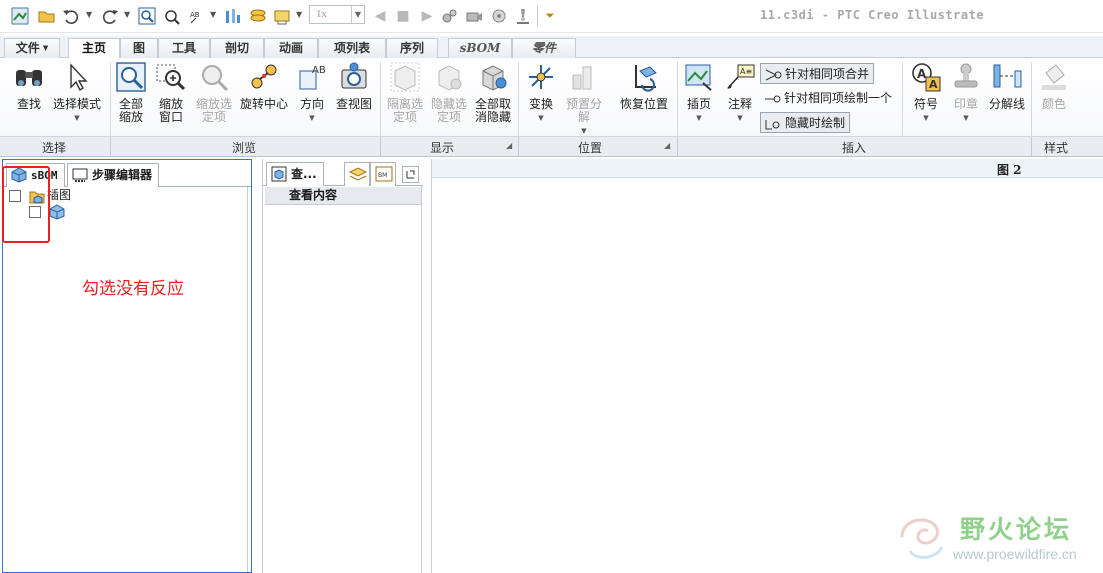 The image size is (1103, 573). Describe the element at coordinates (1054, 85) in the screenshot. I see `color-button: 颜色` at that location.